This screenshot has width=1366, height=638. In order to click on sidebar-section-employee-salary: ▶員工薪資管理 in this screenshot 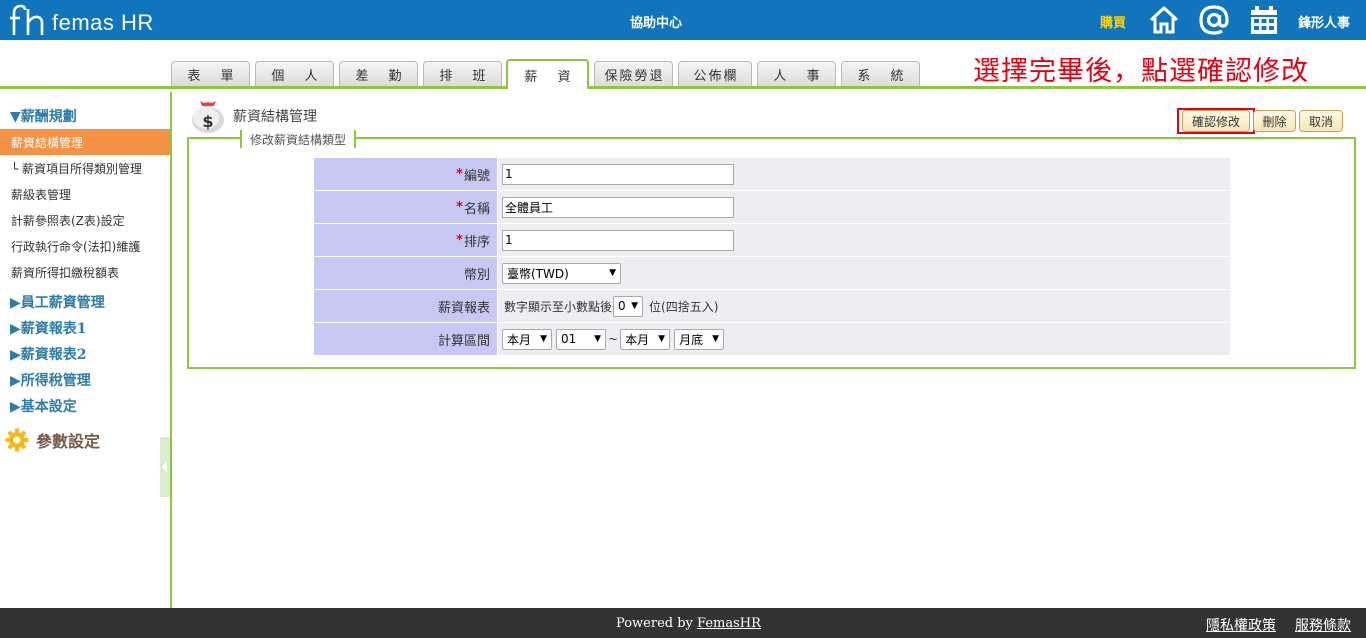, I will do `click(57, 302)`.